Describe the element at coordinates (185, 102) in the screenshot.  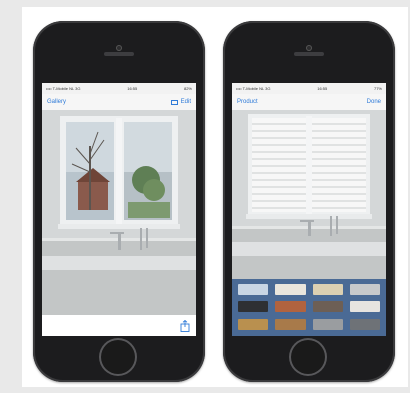
I see `edit-label: Edit` at that location.